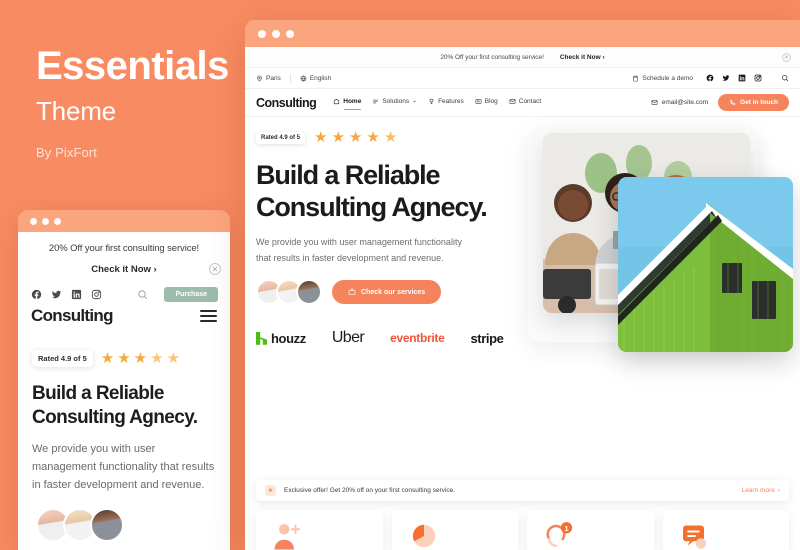 The width and height of the screenshot is (800, 550). I want to click on location-selector: Paris, so click(268, 78).